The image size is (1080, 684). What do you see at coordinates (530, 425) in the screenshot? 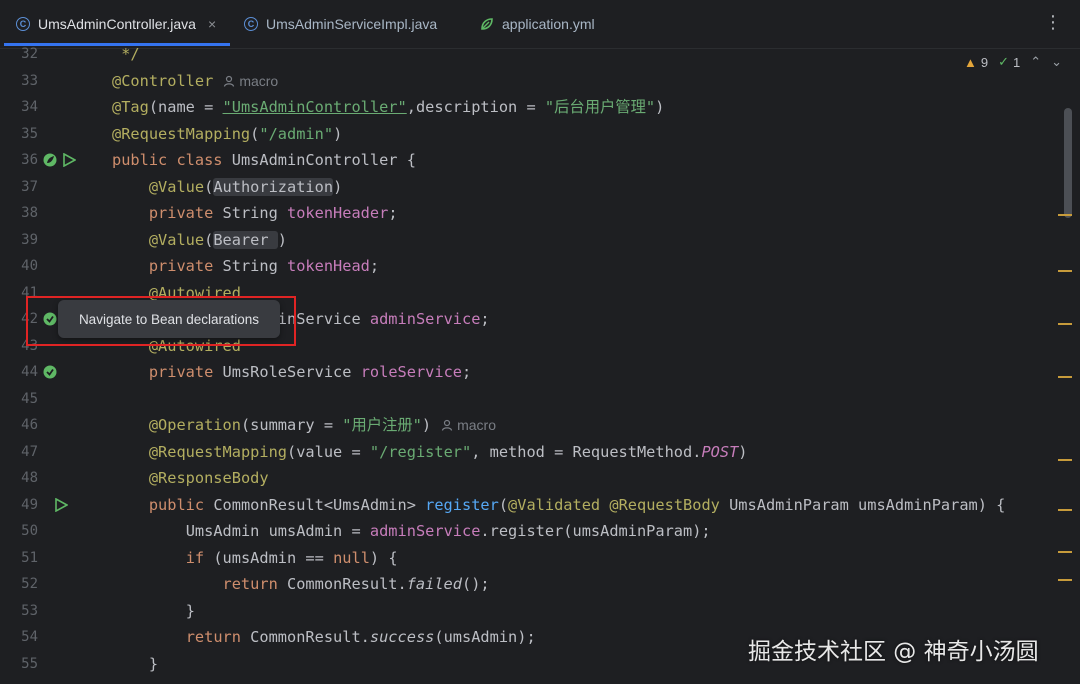
I see `code-line: 46 @Operation(summary = "用户注册") macro` at bounding box center [530, 425].